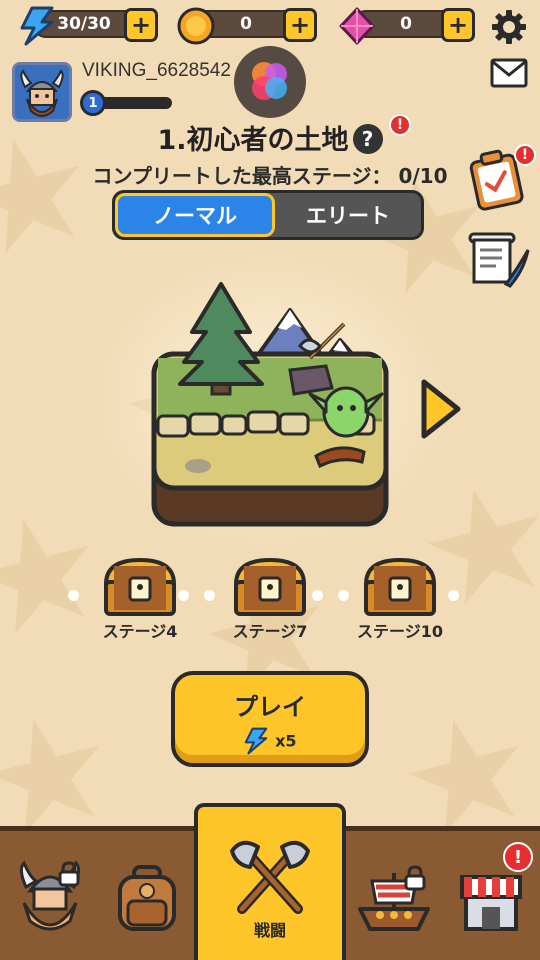 The width and height of the screenshot is (540, 960). I want to click on play-button-label: プレイ, so click(270, 707).